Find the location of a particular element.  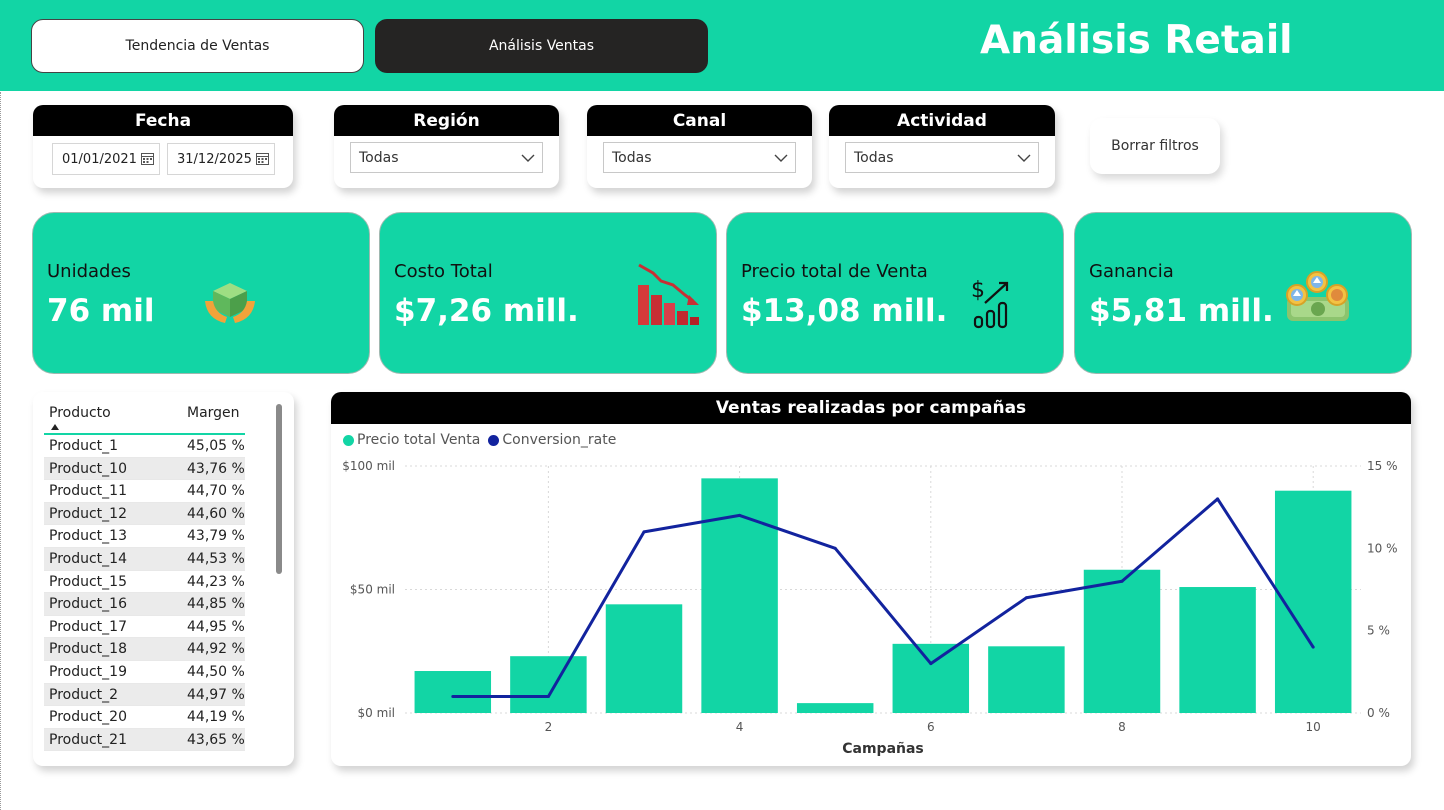

x-tick-label: 10 is located at coordinates (1313, 727).